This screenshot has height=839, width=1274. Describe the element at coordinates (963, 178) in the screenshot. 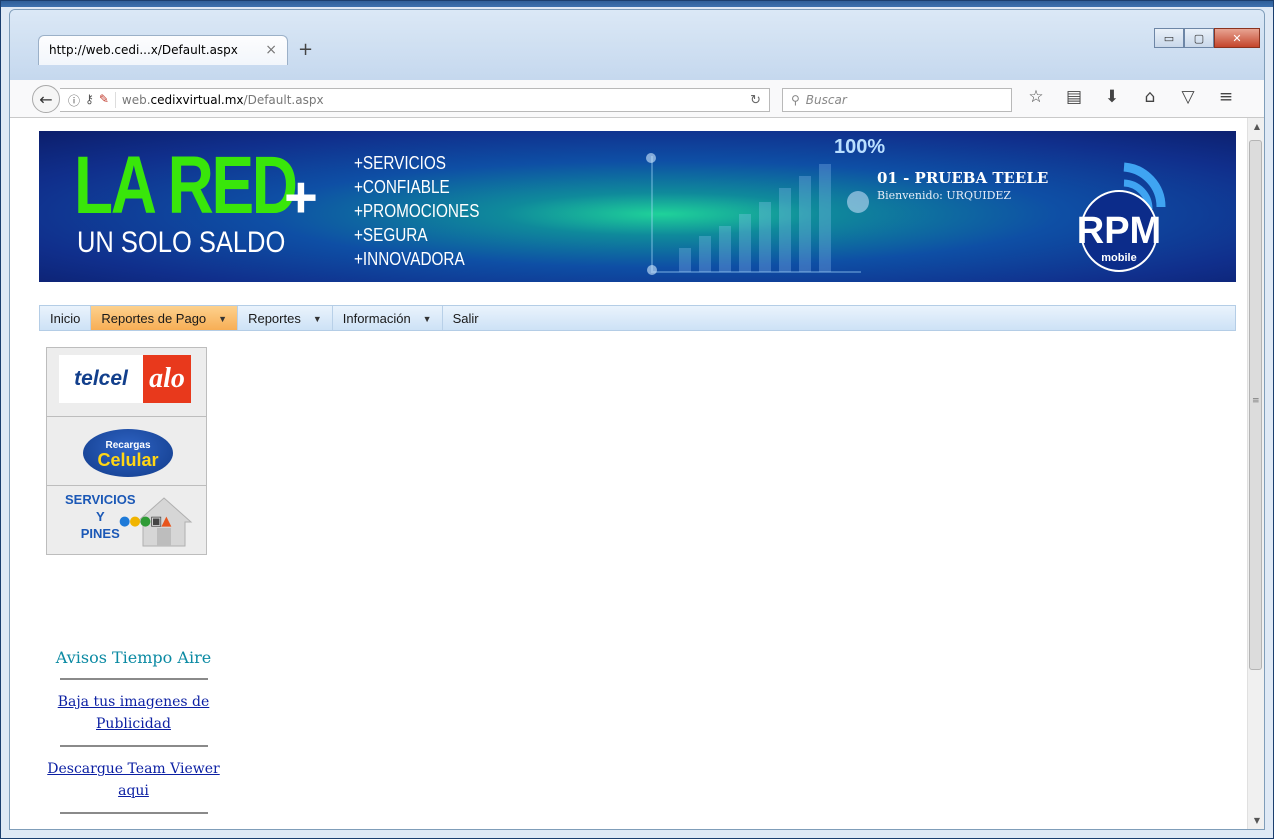

I see `user-name: 01 - PRUEBA TEELE` at that location.